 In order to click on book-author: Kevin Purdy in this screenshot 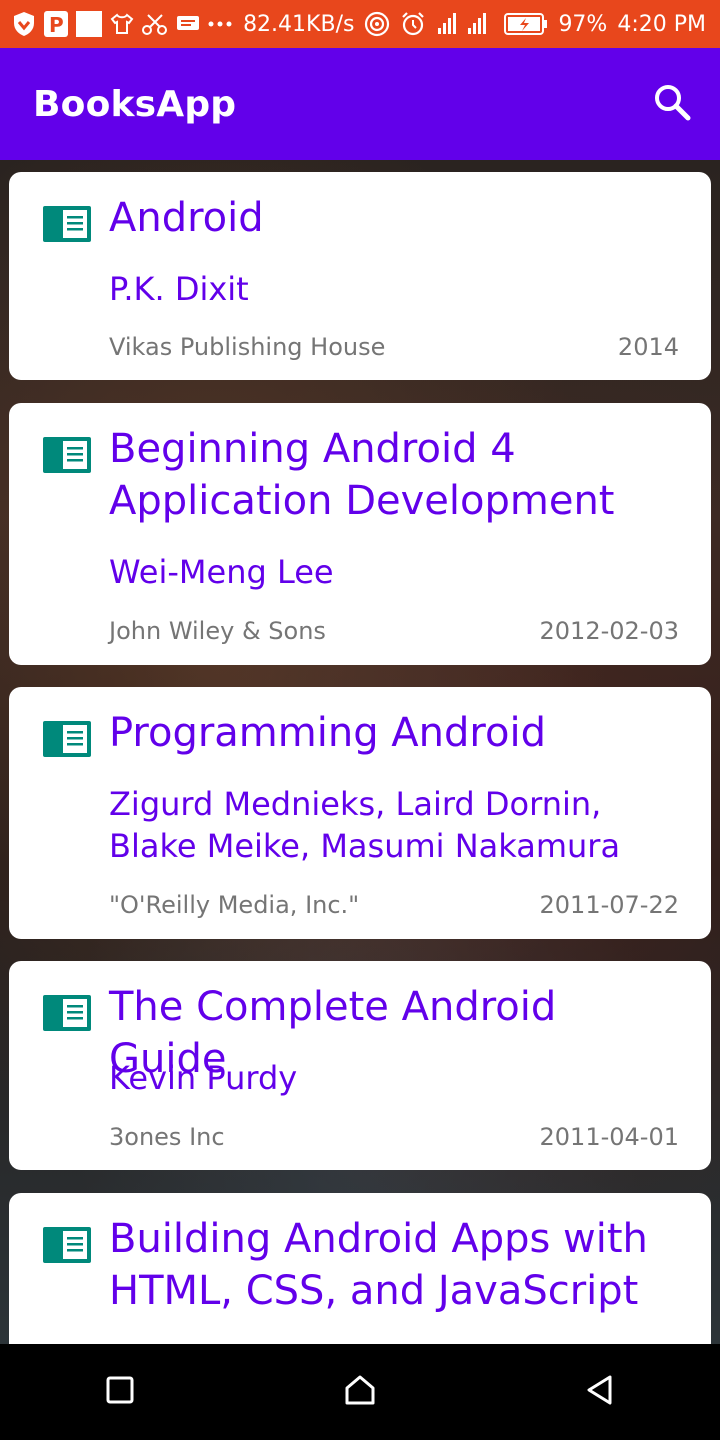, I will do `click(203, 1078)`.